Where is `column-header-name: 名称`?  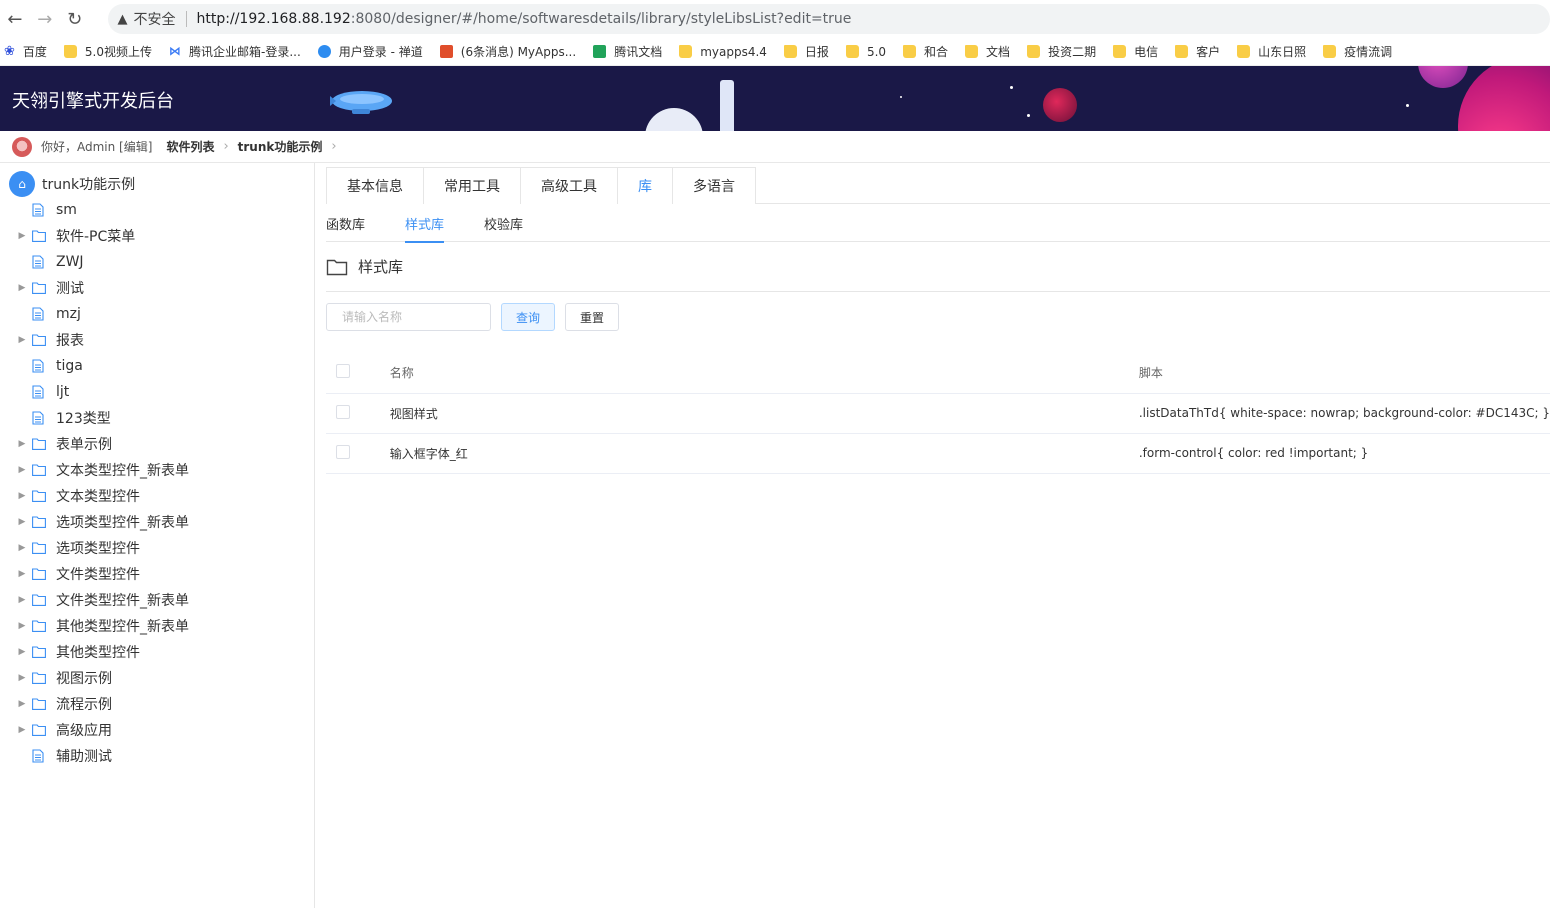 column-header-name: 名称 is located at coordinates (764, 373).